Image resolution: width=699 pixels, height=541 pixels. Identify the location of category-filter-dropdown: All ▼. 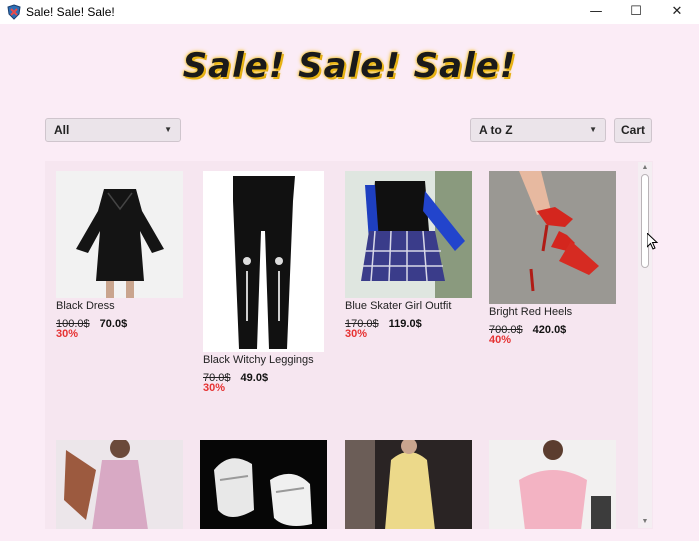
(113, 130).